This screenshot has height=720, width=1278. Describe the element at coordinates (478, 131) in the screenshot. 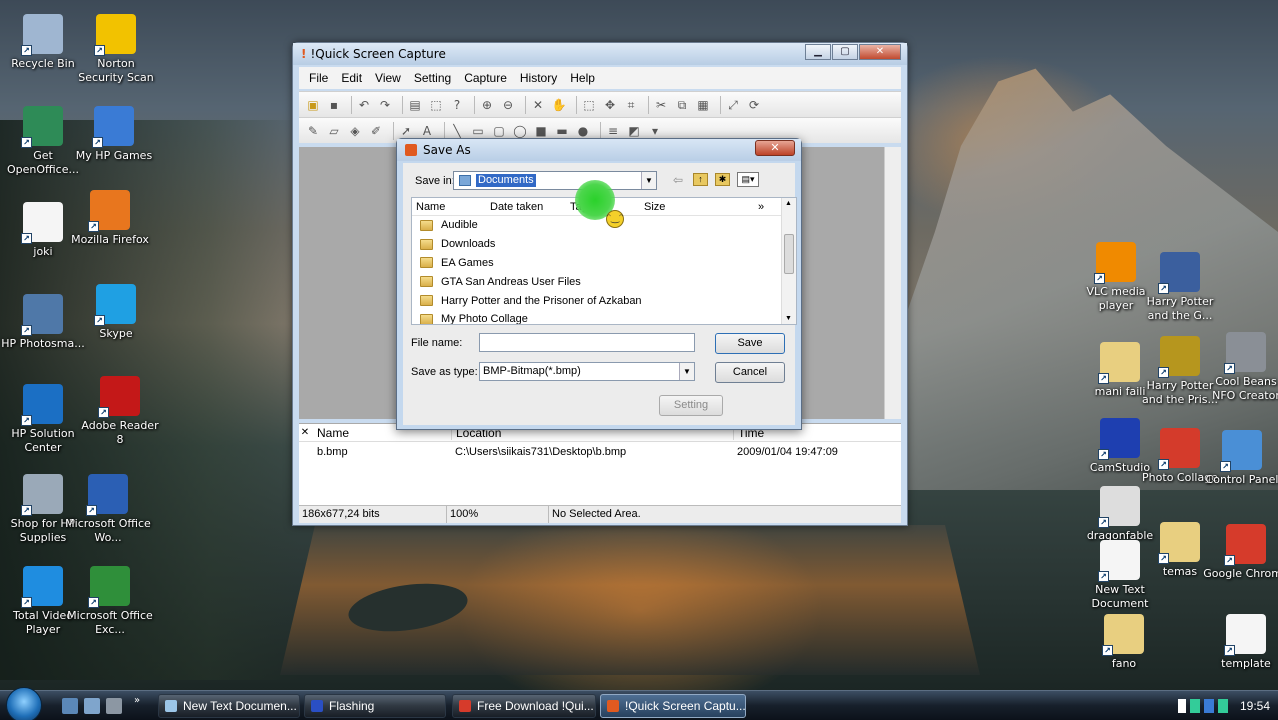

I see `rectangle-icon: ▭` at that location.